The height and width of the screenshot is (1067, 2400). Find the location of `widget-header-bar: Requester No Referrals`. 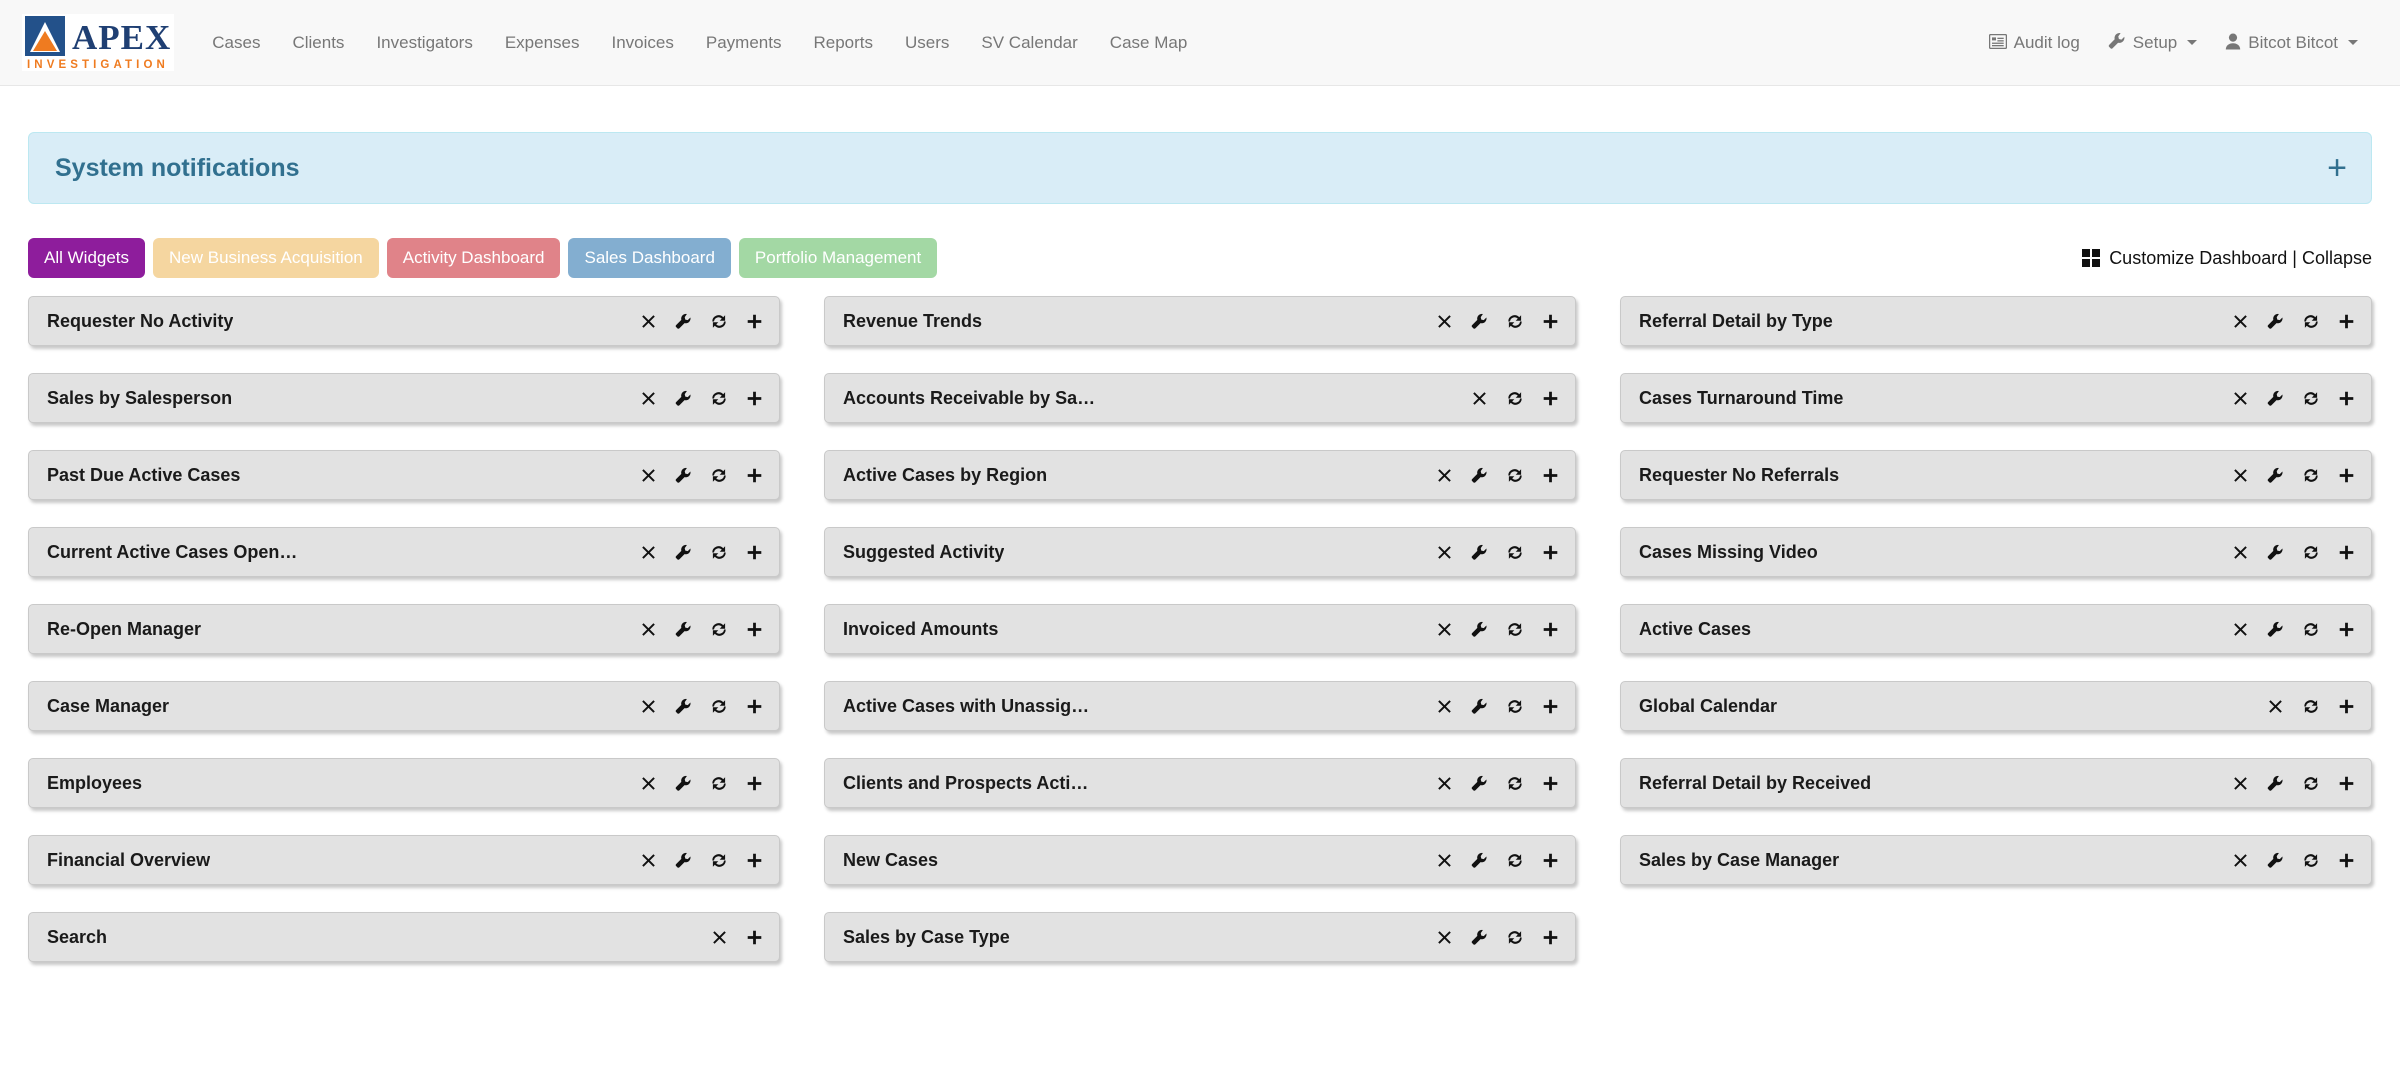

widget-header-bar: Requester No Referrals is located at coordinates (1996, 475).